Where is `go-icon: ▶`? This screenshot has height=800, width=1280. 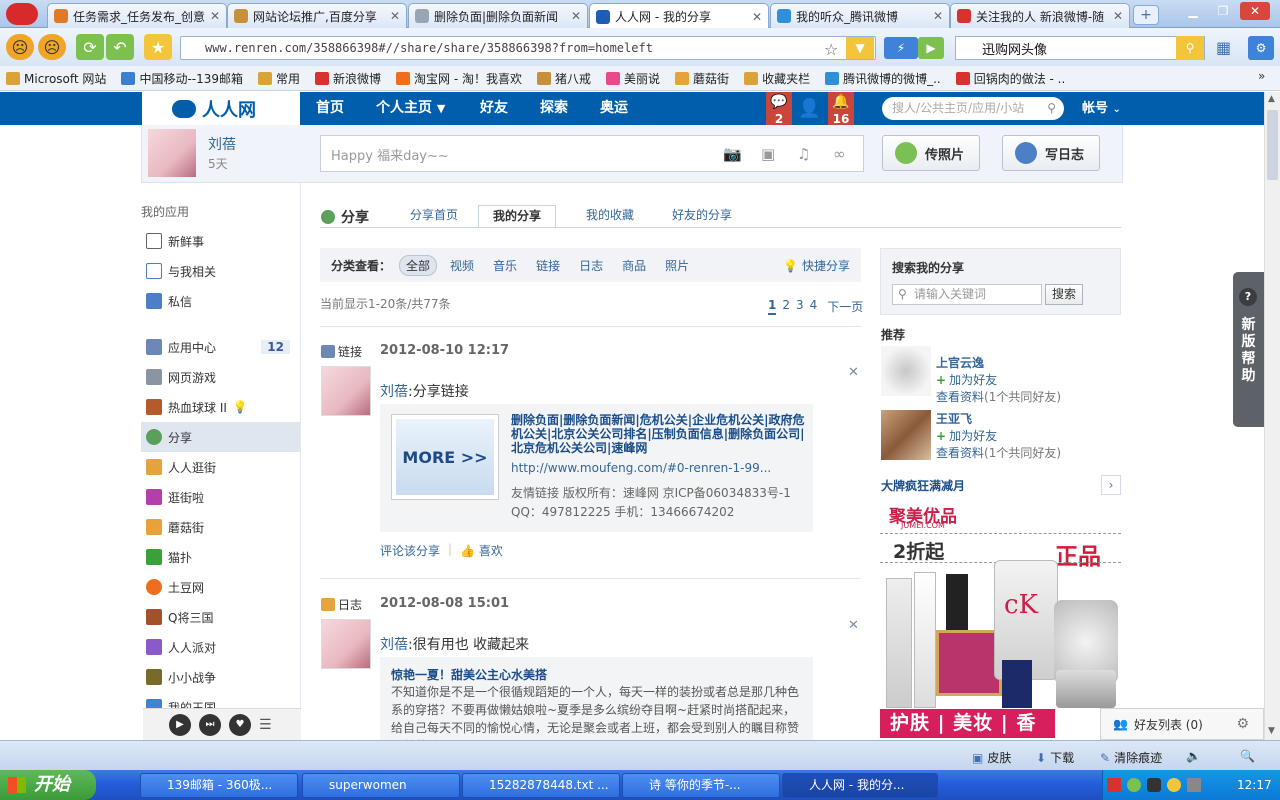 go-icon: ▶ is located at coordinates (931, 48).